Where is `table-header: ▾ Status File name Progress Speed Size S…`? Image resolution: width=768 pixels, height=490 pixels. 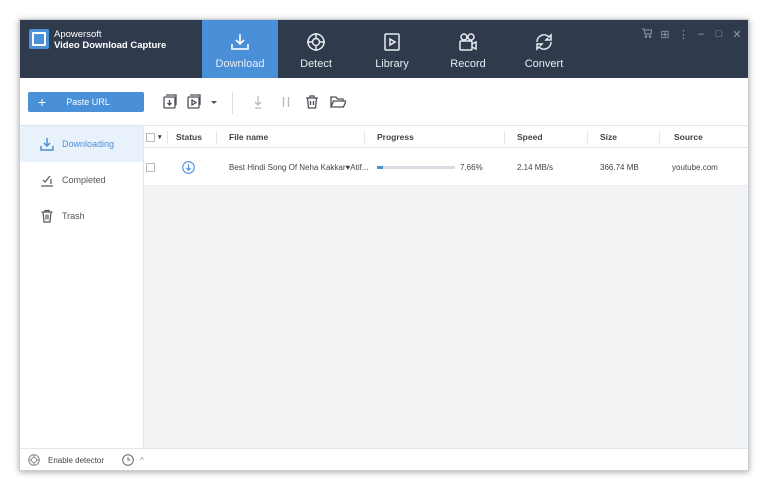 table-header: ▾ Status File name Progress Speed Size S… is located at coordinates (446, 137).